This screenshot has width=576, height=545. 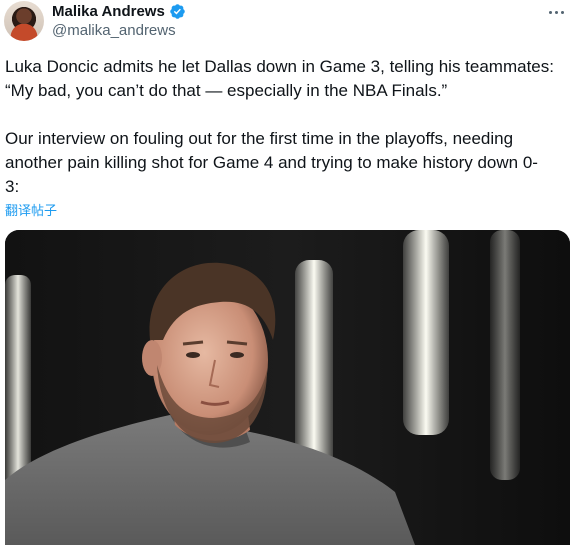 What do you see at coordinates (31, 209) in the screenshot?
I see `translate-post-link: 翻译帖子` at bounding box center [31, 209].